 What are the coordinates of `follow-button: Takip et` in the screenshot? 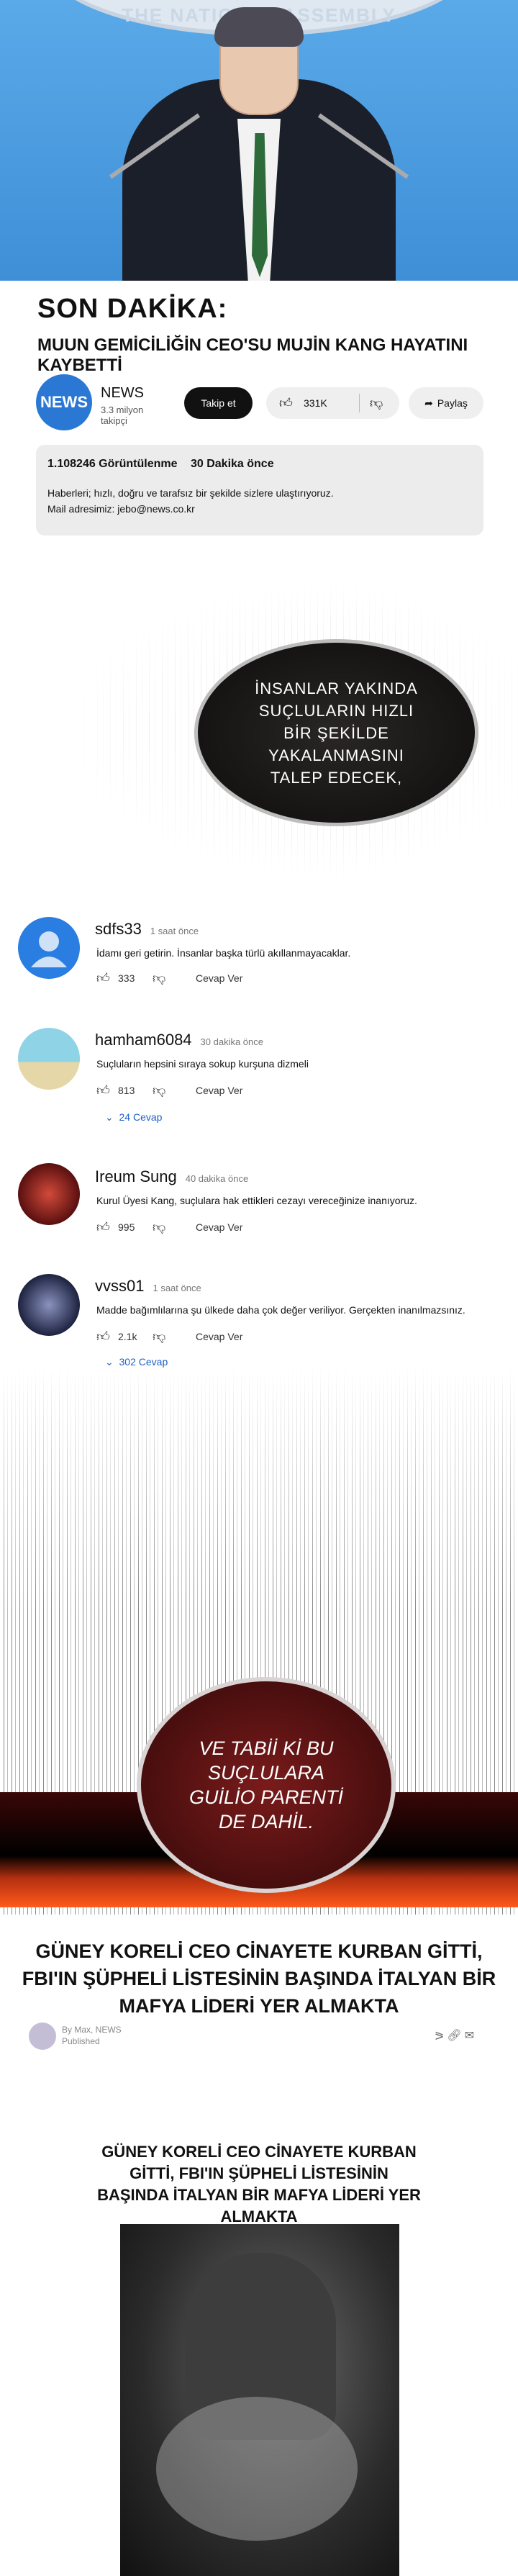 It's located at (218, 403).